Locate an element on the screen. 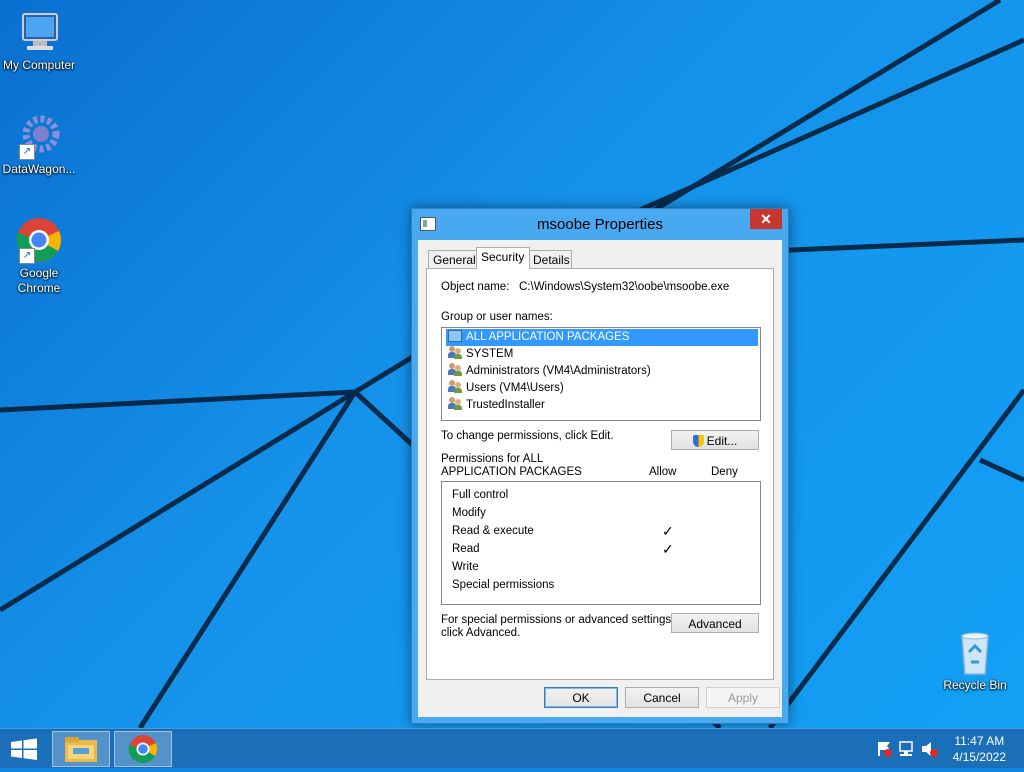  permission-row: Write is located at coordinates (602, 567).